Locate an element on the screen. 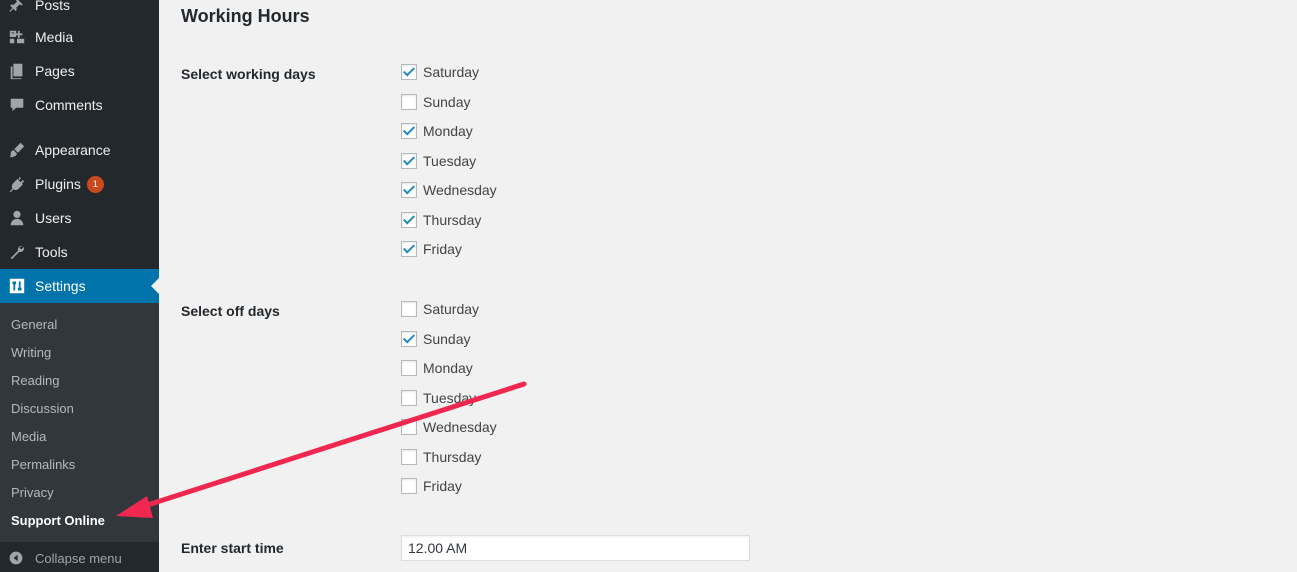 Image resolution: width=1297 pixels, height=572 pixels. working-day-saturday: Saturday is located at coordinates (440, 72).